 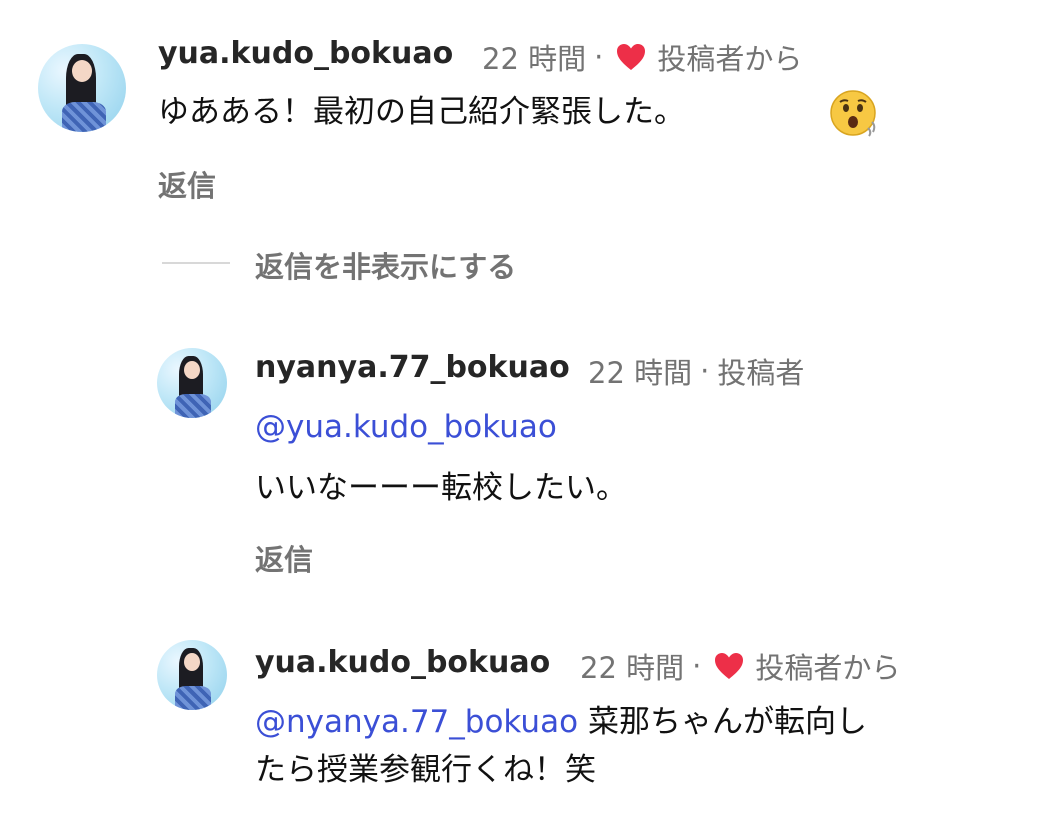 What do you see at coordinates (853, 113) in the screenshot?
I see `astonished-face-icon` at bounding box center [853, 113].